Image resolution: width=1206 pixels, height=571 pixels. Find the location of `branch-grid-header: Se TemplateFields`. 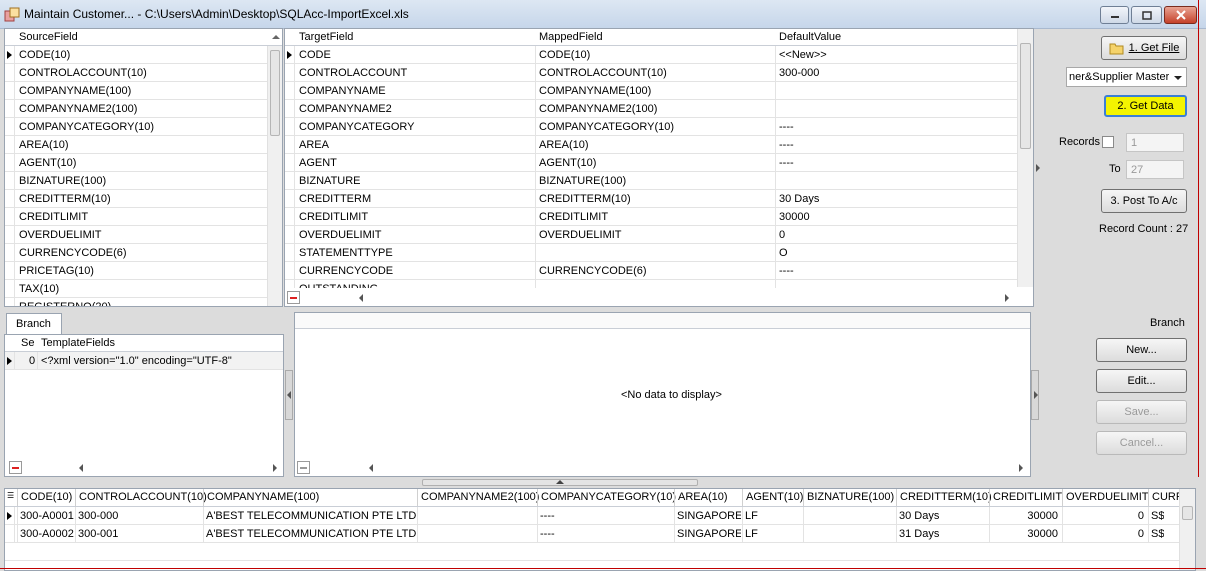

branch-grid-header: Se TemplateFields is located at coordinates (144, 343).